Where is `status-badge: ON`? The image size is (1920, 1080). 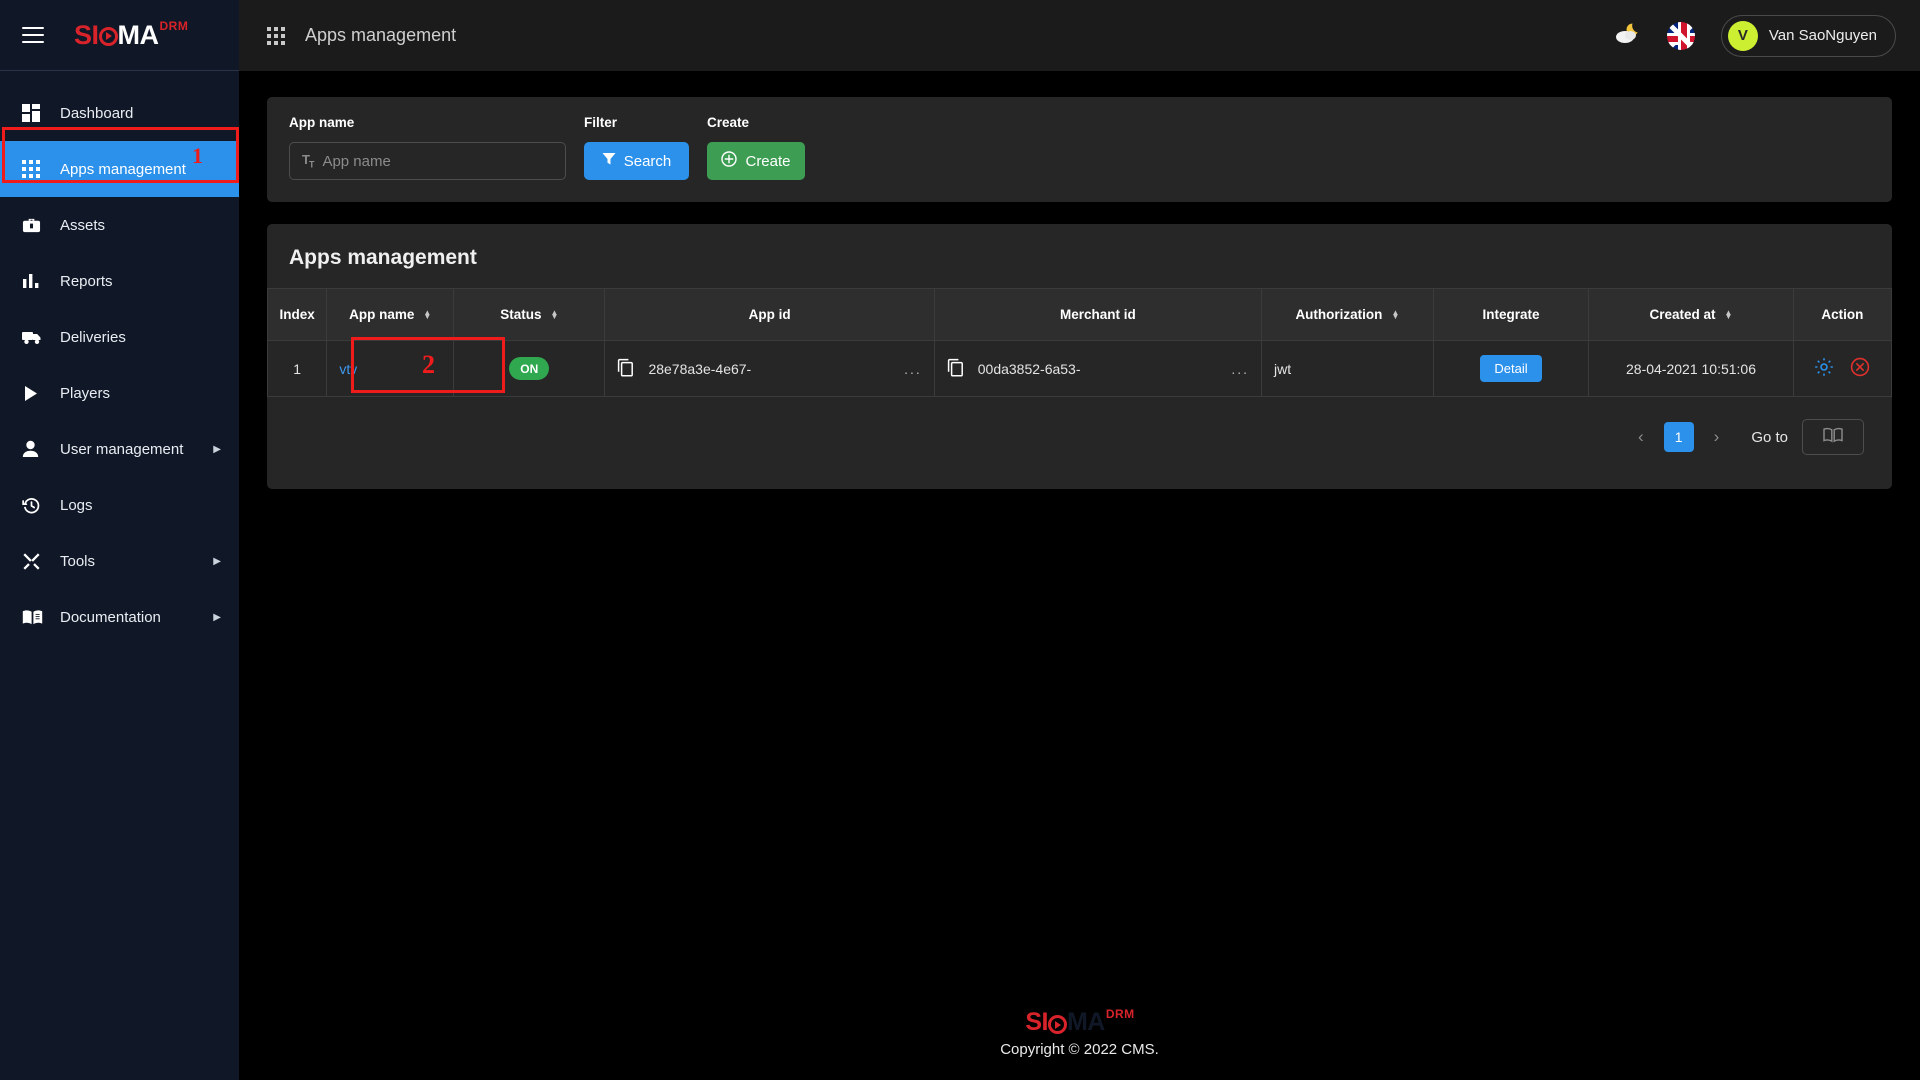
status-badge: ON is located at coordinates (529, 368).